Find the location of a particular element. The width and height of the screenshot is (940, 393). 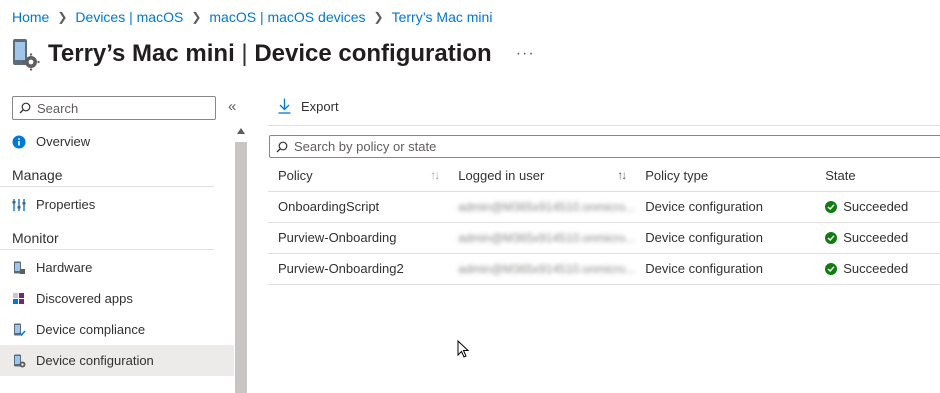

toolbar-divider is located at coordinates (604, 125).